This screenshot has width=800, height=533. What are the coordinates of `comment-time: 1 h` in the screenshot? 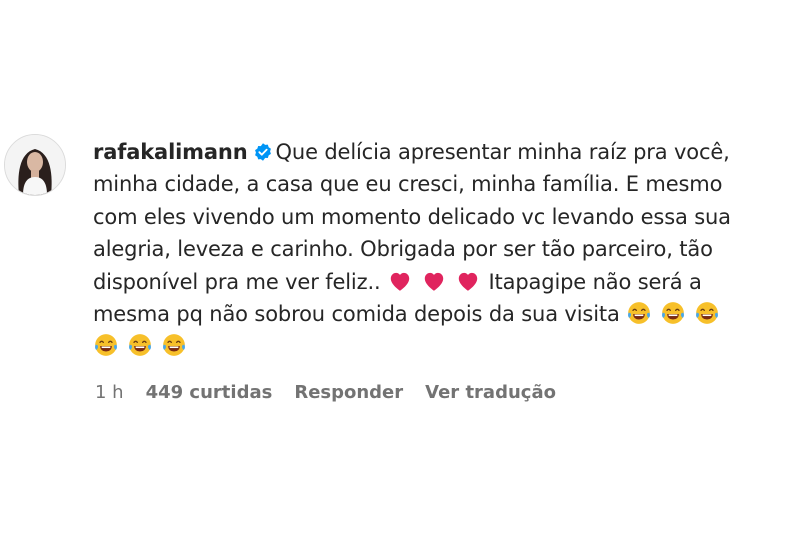 It's located at (109, 392).